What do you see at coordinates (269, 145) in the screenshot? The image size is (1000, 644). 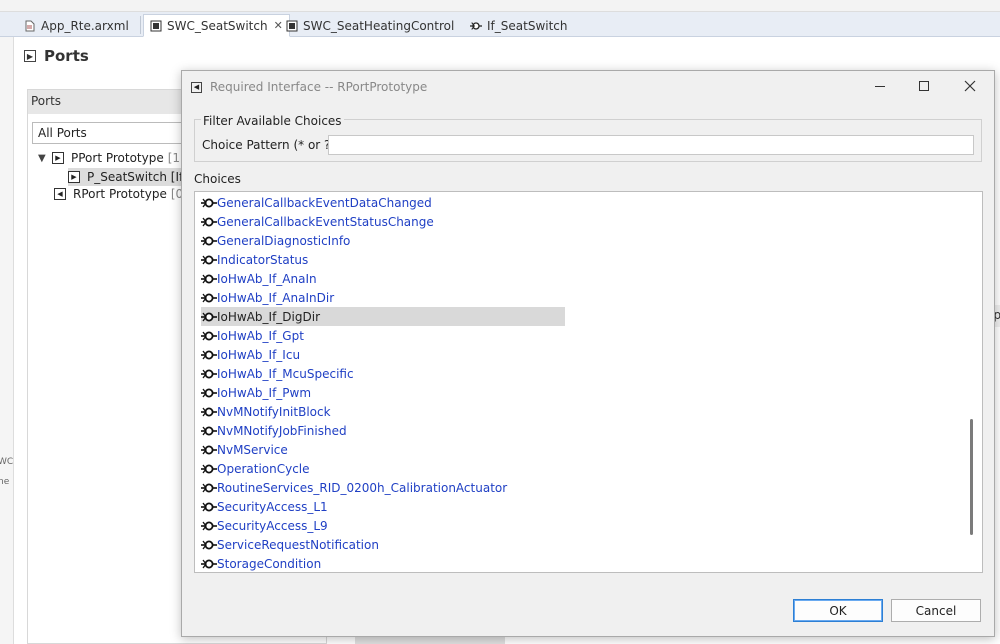 I see `choice-pattern-label: Choice Pattern (* or ?)` at bounding box center [269, 145].